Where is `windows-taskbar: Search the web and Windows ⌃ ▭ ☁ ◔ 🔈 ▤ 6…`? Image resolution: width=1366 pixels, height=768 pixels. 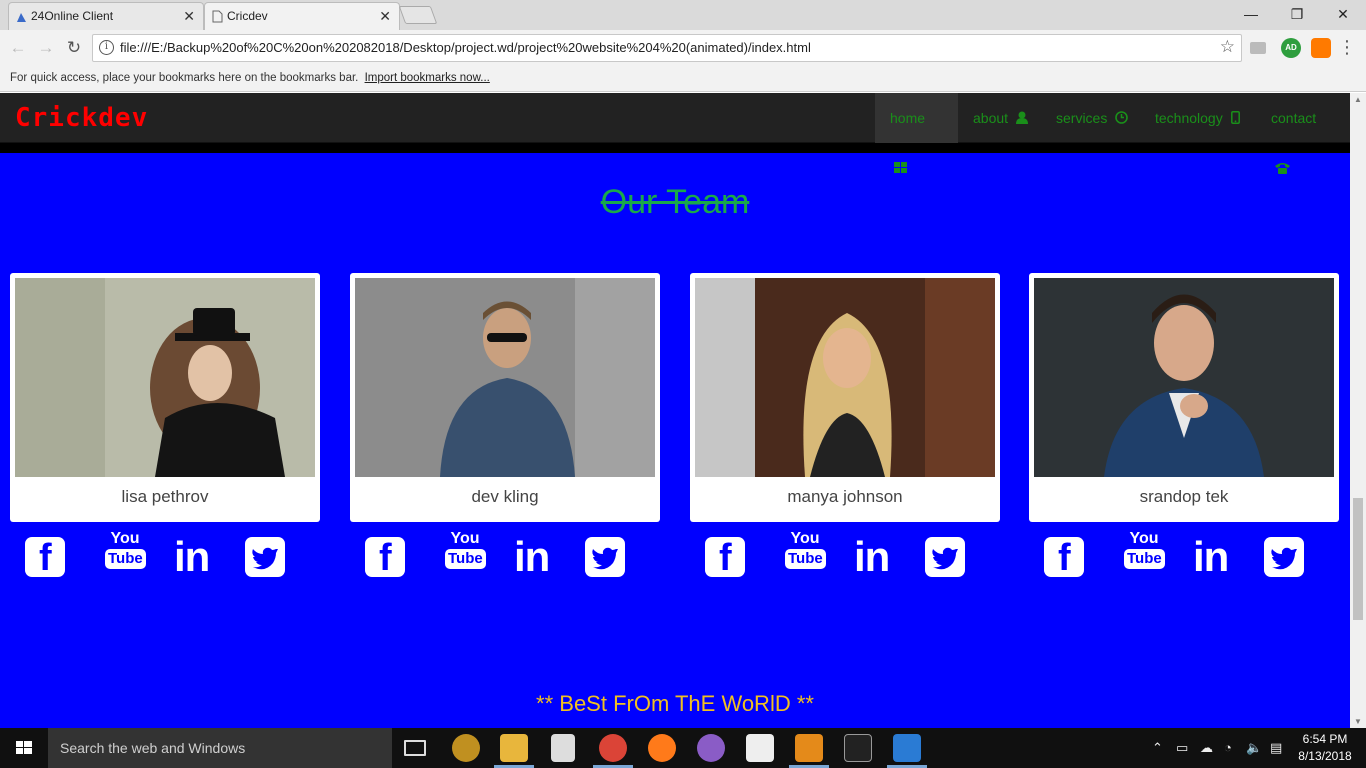
windows-taskbar: Search the web and Windows ⌃ ▭ ☁ ◔ 🔈 ▤ 6… is located at coordinates (683, 748).